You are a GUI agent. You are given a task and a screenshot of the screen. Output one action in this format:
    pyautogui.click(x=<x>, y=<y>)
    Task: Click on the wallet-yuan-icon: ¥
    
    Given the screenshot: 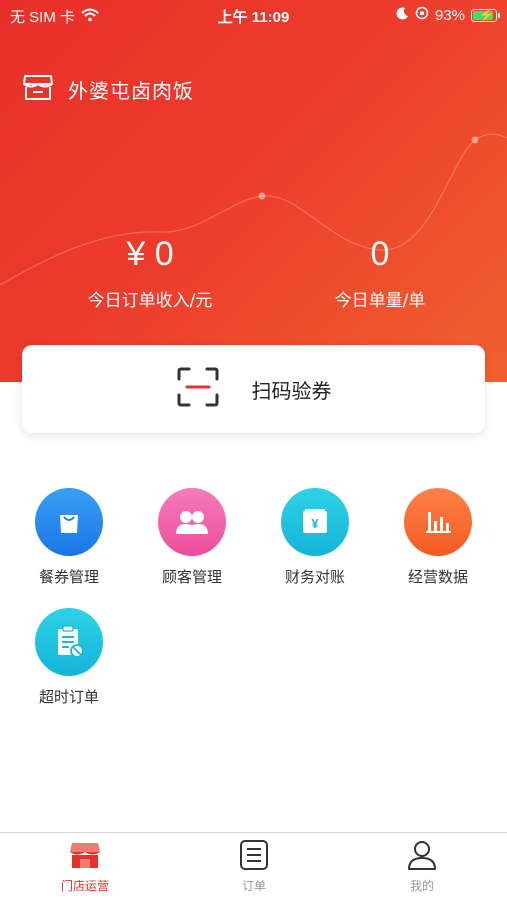 What is the action you would take?
    pyautogui.click(x=315, y=522)
    